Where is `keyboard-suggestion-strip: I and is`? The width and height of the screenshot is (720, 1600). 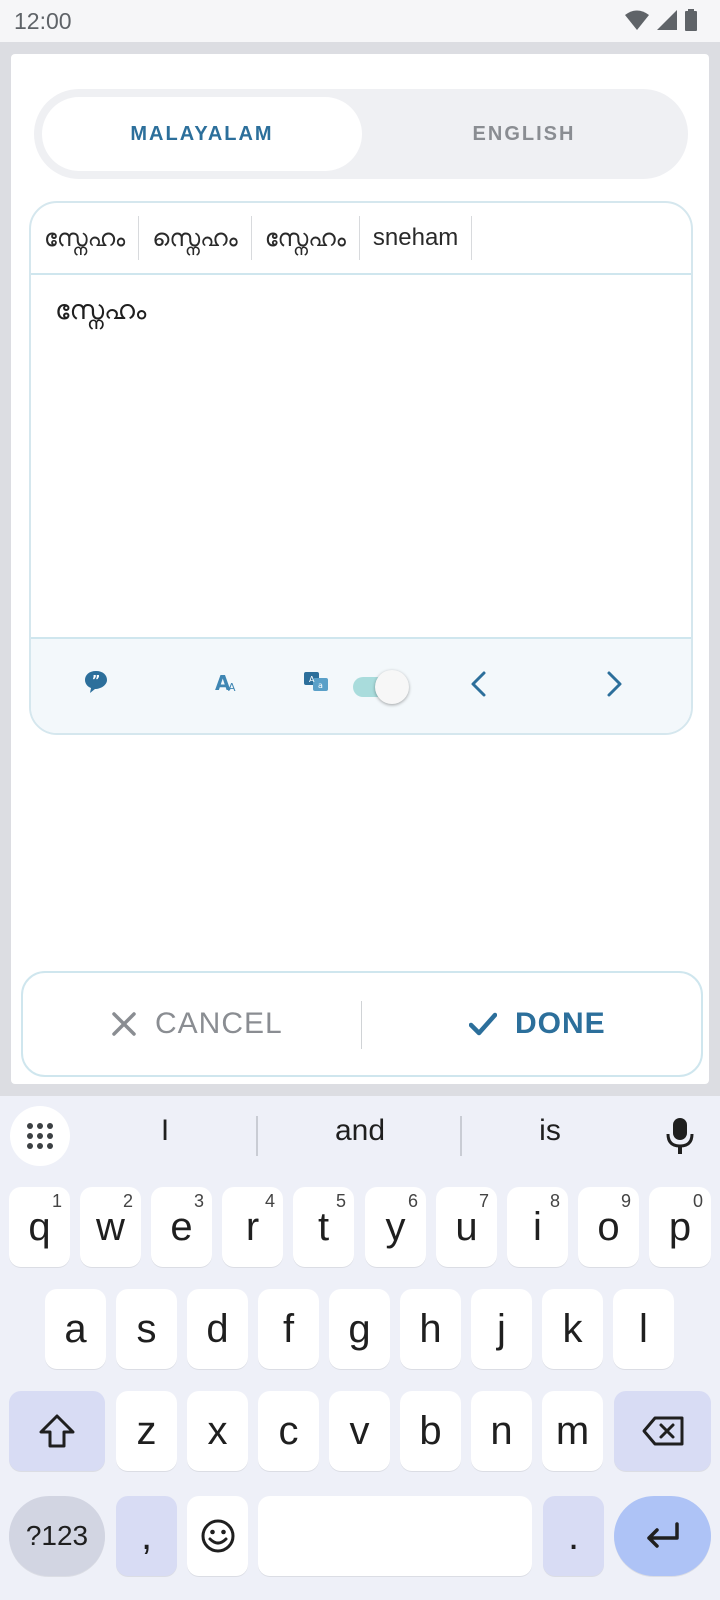 keyboard-suggestion-strip: I and is is located at coordinates (360, 1136).